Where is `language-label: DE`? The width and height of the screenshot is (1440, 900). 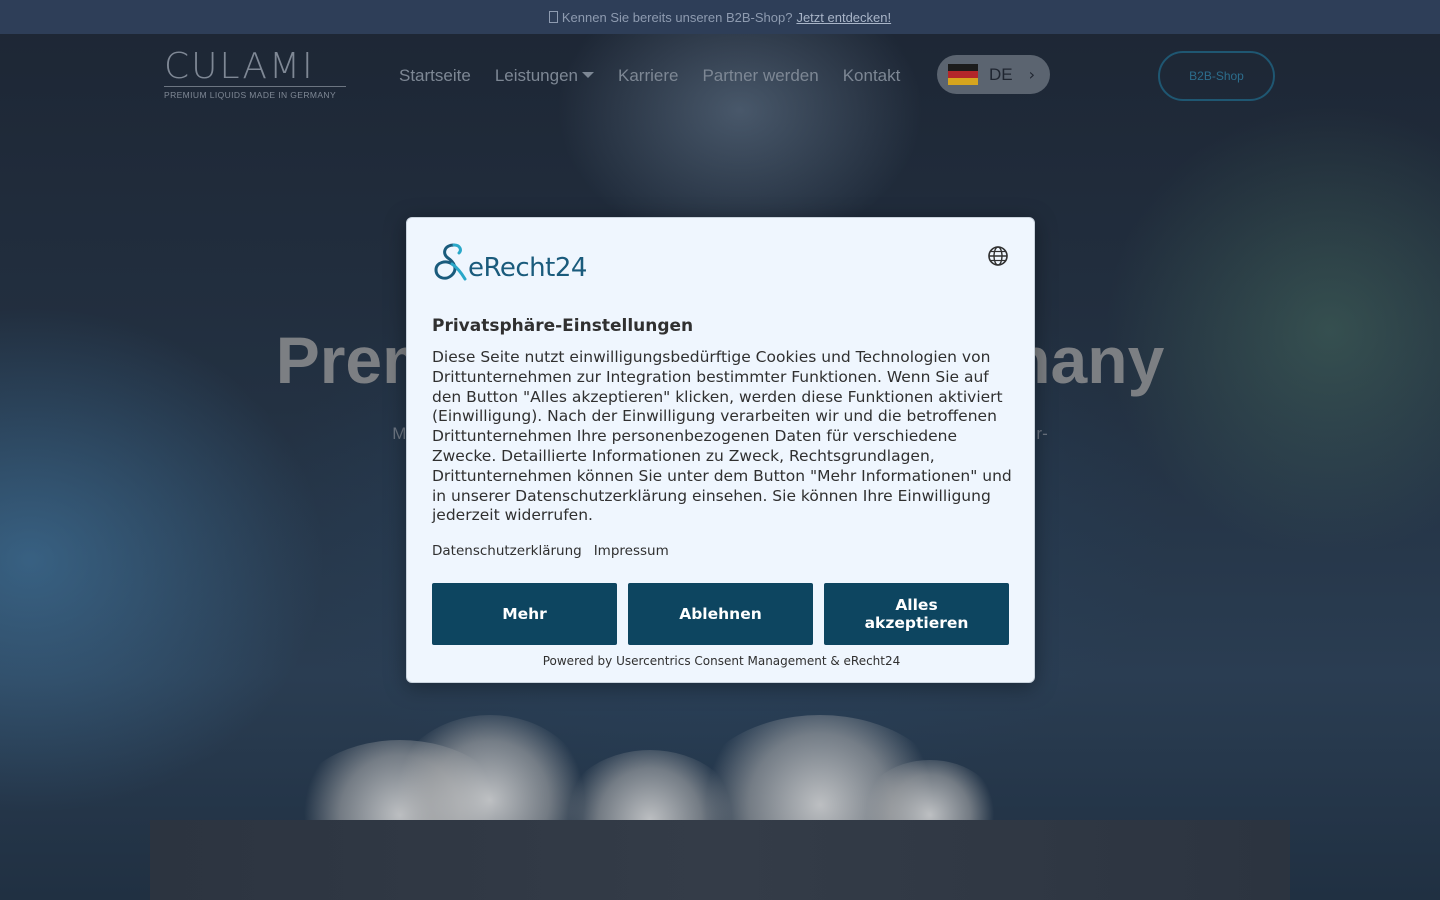
language-label: DE is located at coordinates (1001, 74).